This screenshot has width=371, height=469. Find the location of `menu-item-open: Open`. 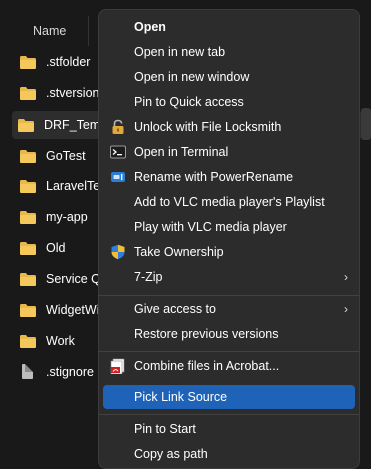

menu-item-open: Open is located at coordinates (229, 27).